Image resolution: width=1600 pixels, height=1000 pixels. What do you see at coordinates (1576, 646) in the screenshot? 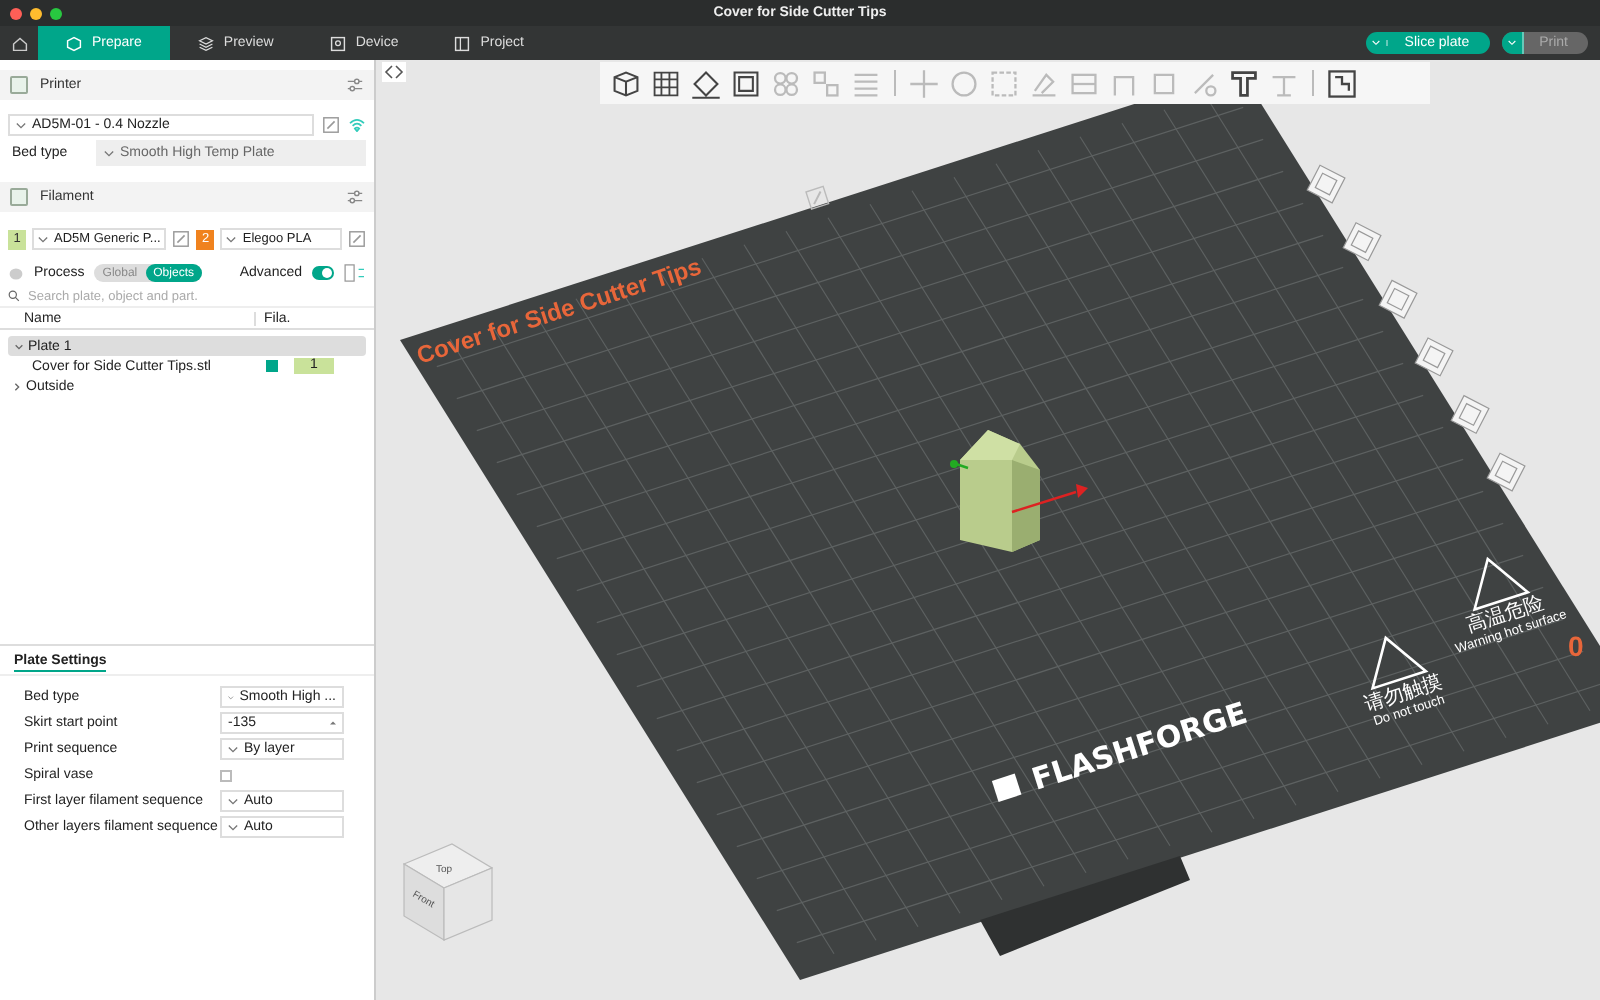
I see `plate-number: 0` at bounding box center [1576, 646].